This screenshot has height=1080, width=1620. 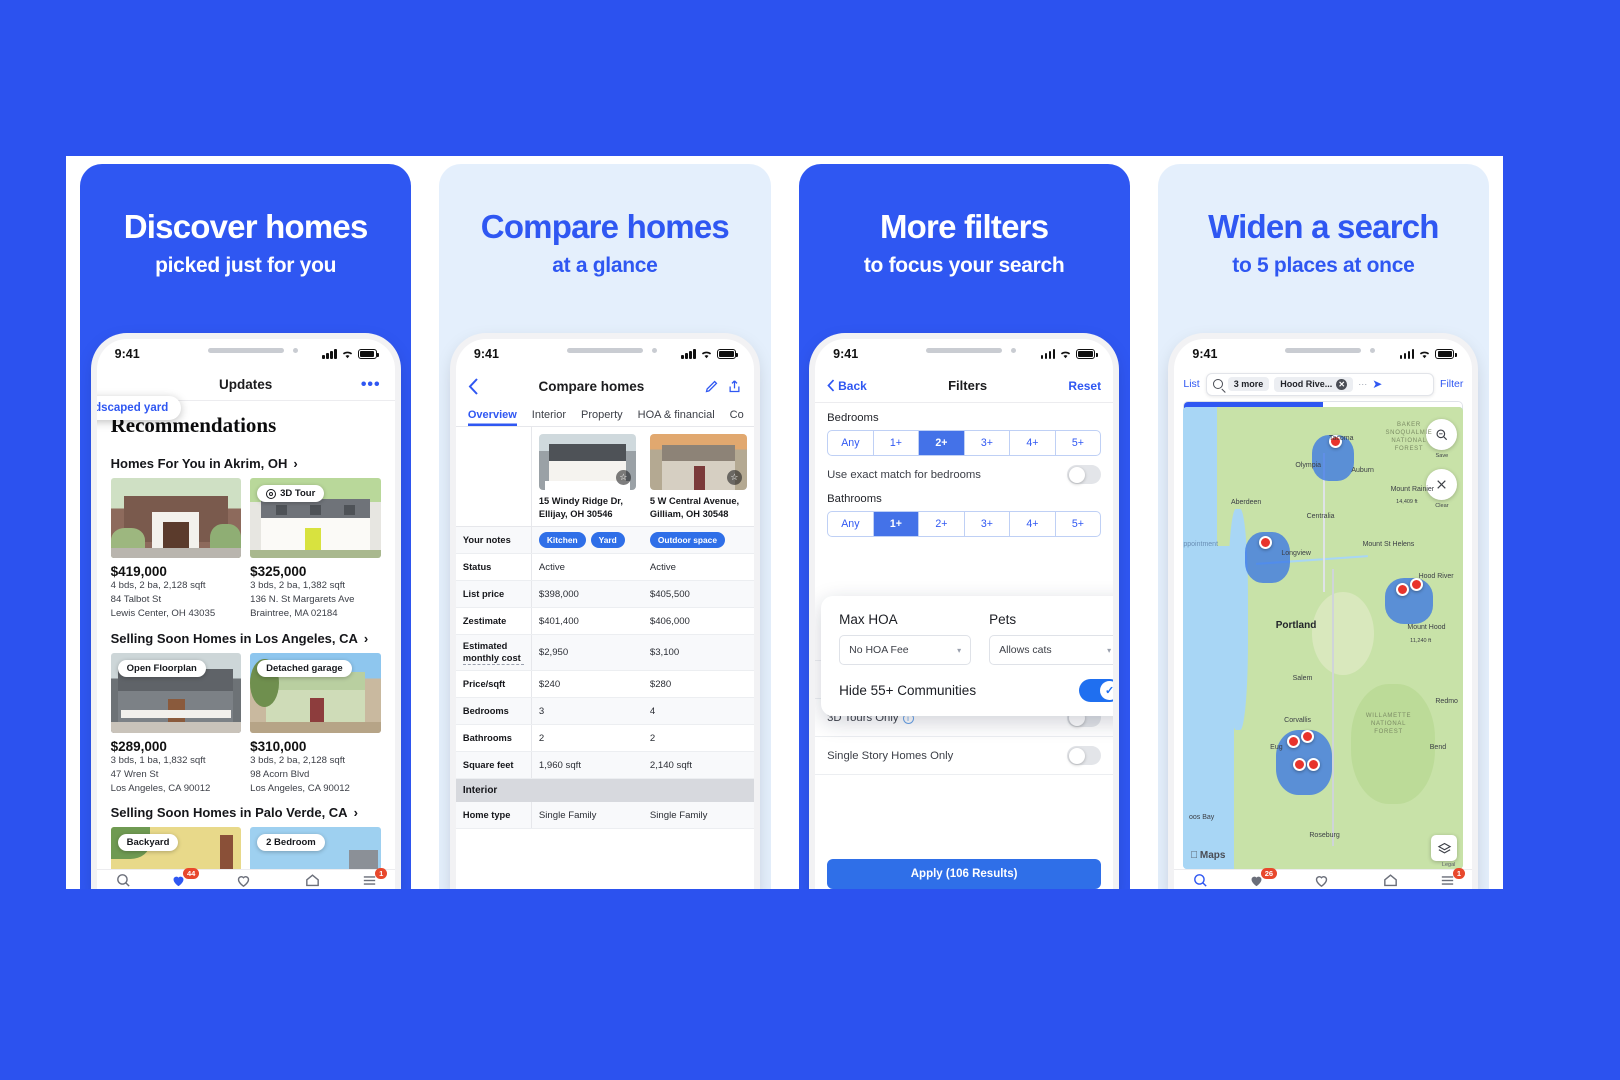 What do you see at coordinates (1442, 489) in the screenshot?
I see `clear-search-button: Clear` at bounding box center [1442, 489].